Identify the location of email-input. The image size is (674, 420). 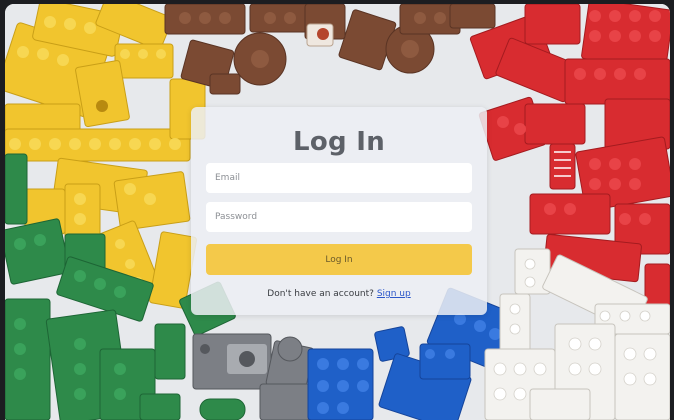
(339, 178).